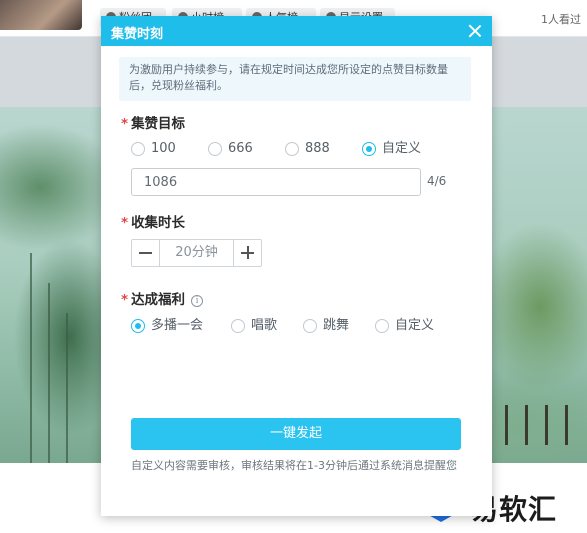  What do you see at coordinates (437, 181) in the screenshot?
I see `char-counter: 4/6` at bounding box center [437, 181].